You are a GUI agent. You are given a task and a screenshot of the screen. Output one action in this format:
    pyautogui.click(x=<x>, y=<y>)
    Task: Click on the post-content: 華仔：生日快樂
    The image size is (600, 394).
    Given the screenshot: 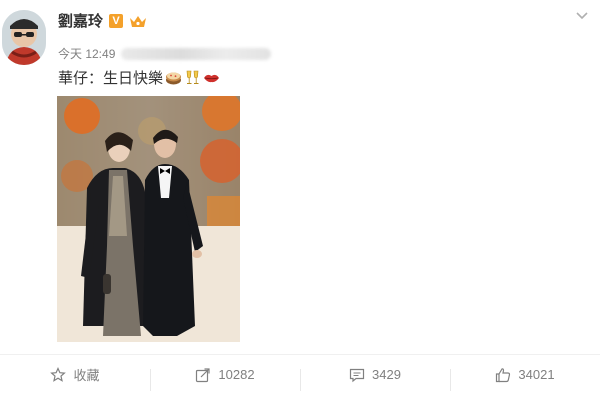 What is the action you would take?
    pyautogui.click(x=139, y=77)
    